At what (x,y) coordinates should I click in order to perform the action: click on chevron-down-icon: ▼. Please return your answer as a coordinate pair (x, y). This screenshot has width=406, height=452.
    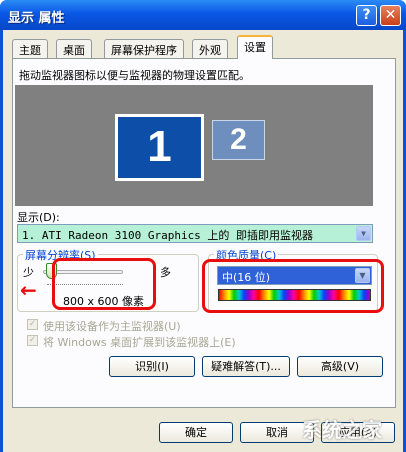
    Looking at the image, I should click on (363, 233).